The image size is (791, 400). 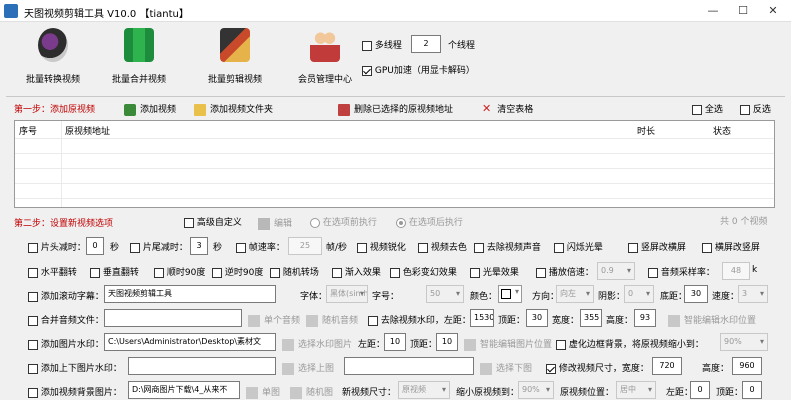 What do you see at coordinates (747, 366) in the screenshot?
I see `new-height-input: 960` at bounding box center [747, 366].